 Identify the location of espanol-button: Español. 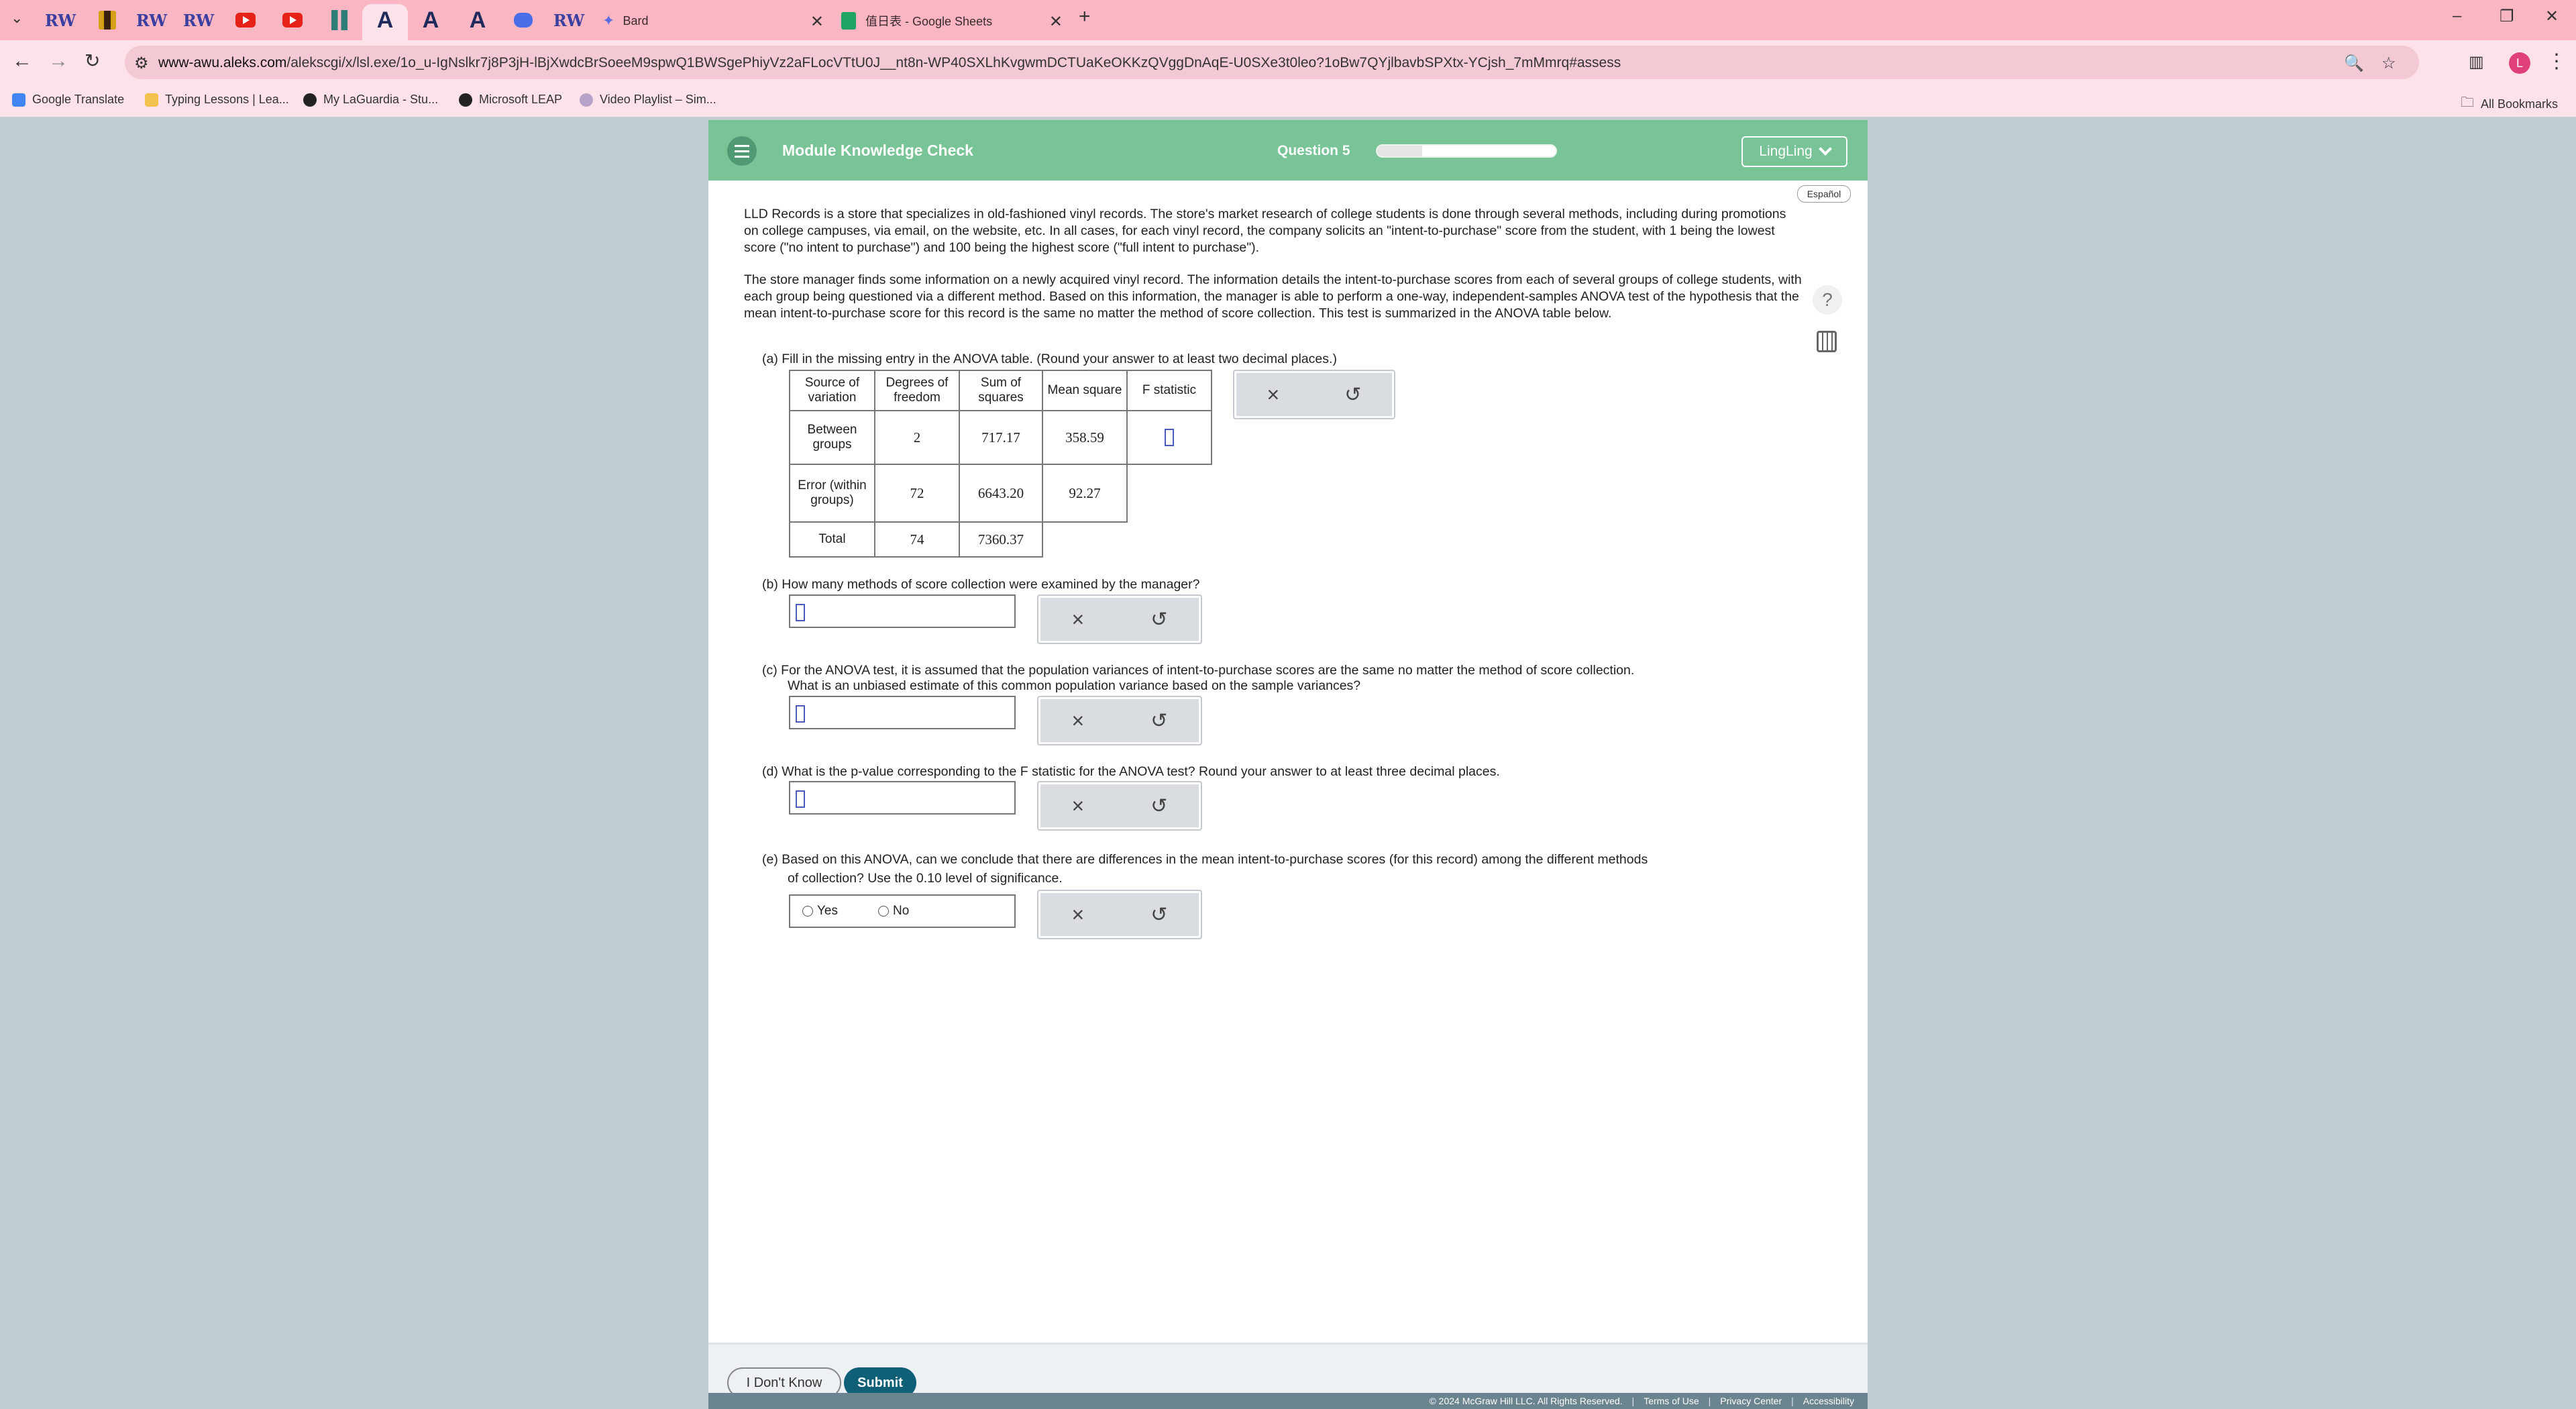
(1824, 194).